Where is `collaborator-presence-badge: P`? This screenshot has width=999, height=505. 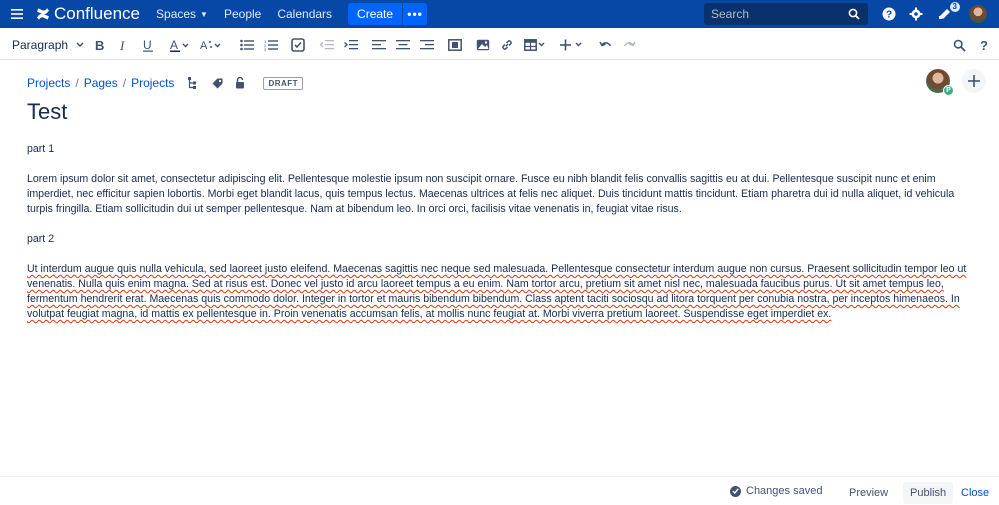
collaborator-presence-badge: P is located at coordinates (948, 90).